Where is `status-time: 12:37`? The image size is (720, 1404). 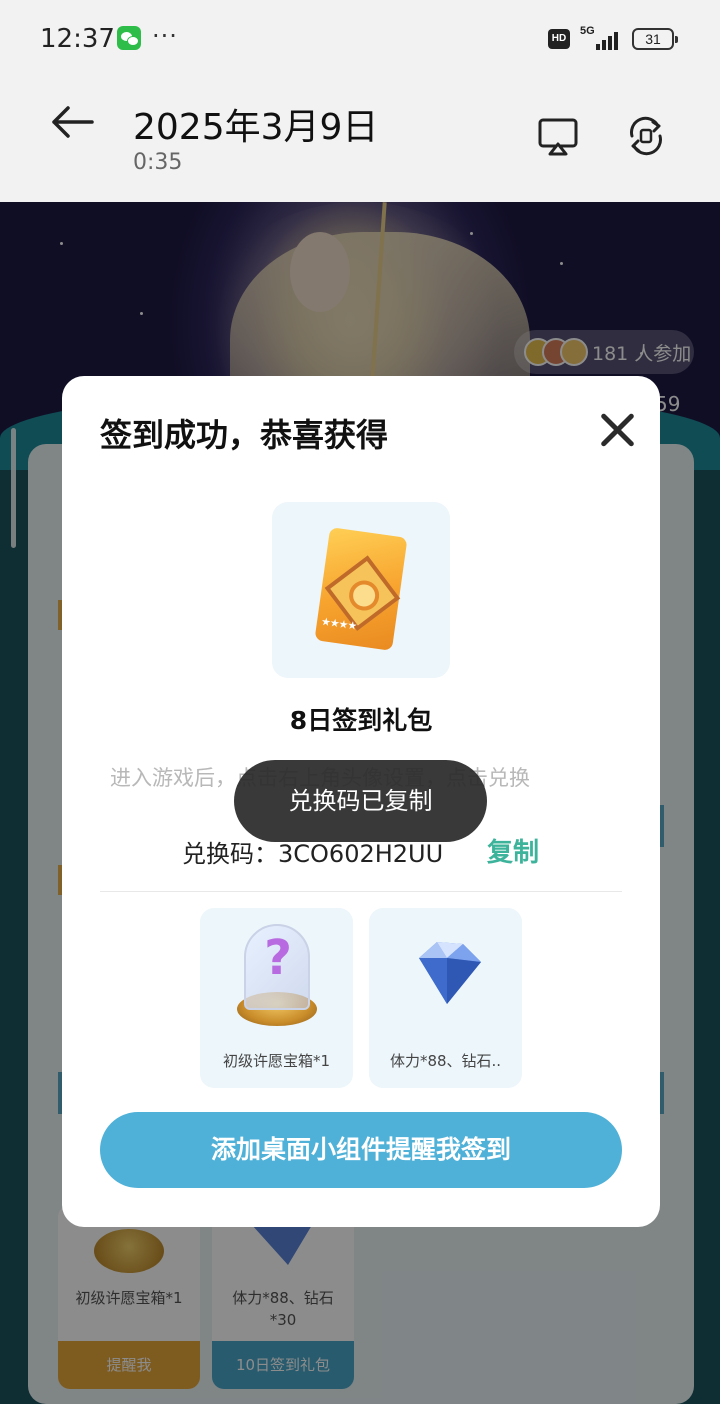 status-time: 12:37 is located at coordinates (77, 39).